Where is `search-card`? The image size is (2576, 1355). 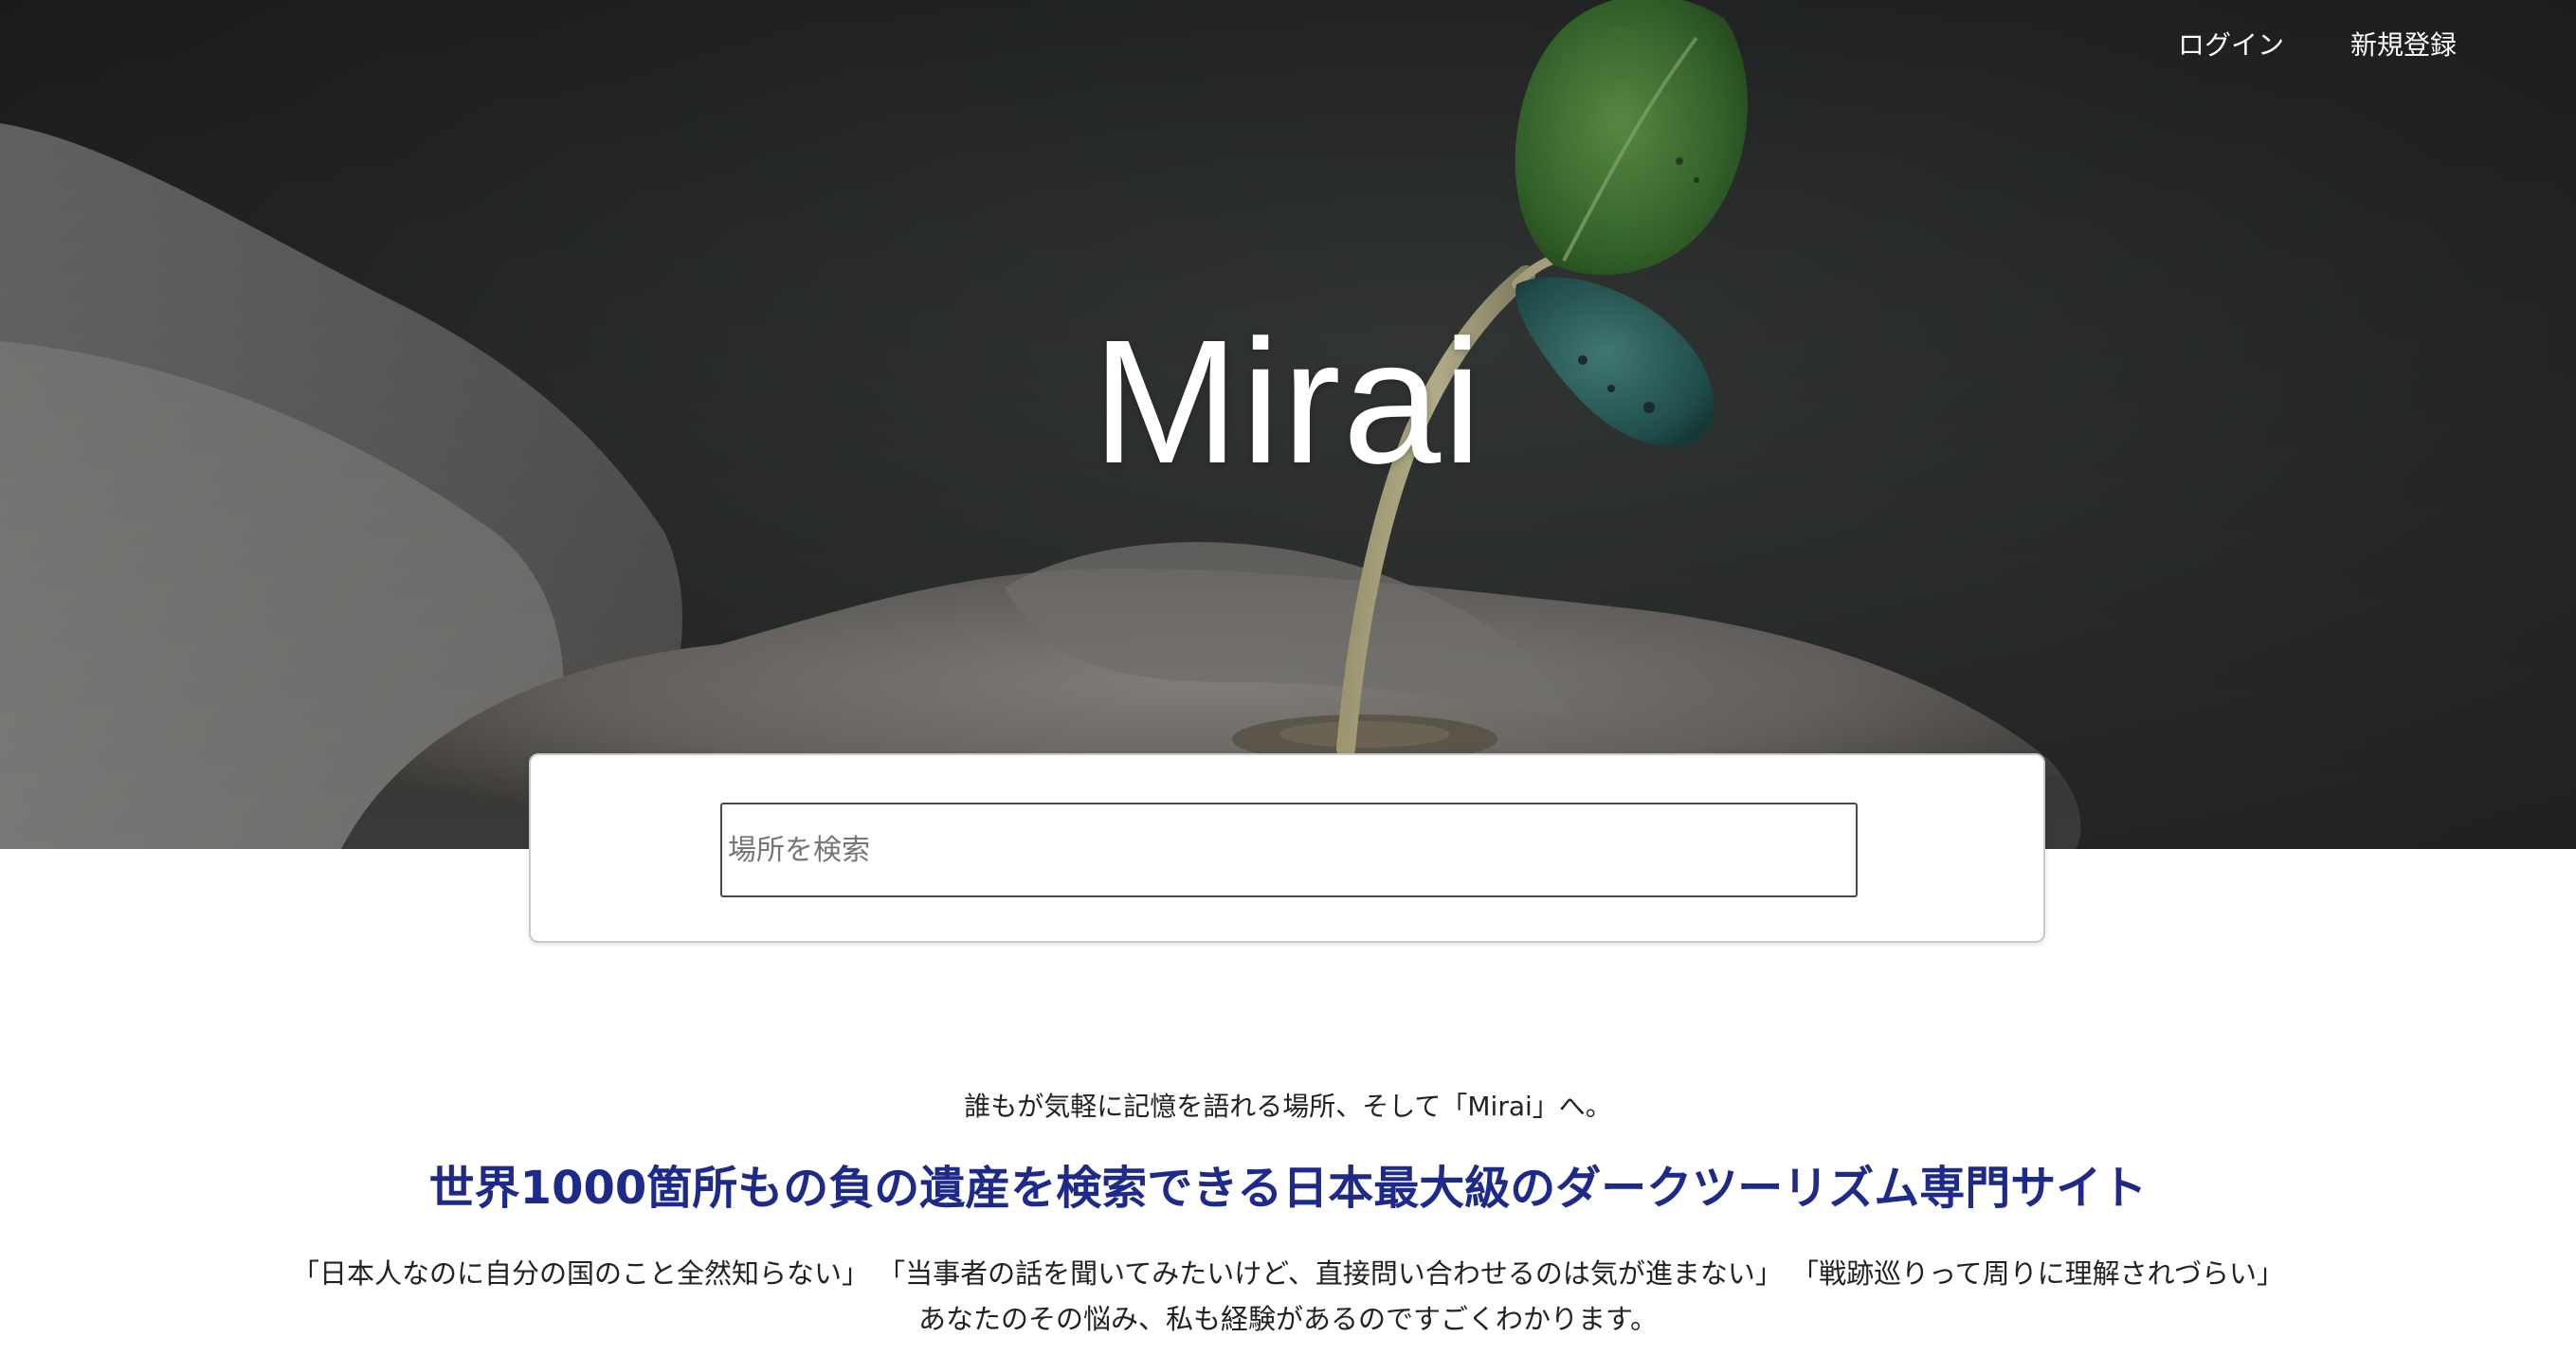
search-card is located at coordinates (1287, 848).